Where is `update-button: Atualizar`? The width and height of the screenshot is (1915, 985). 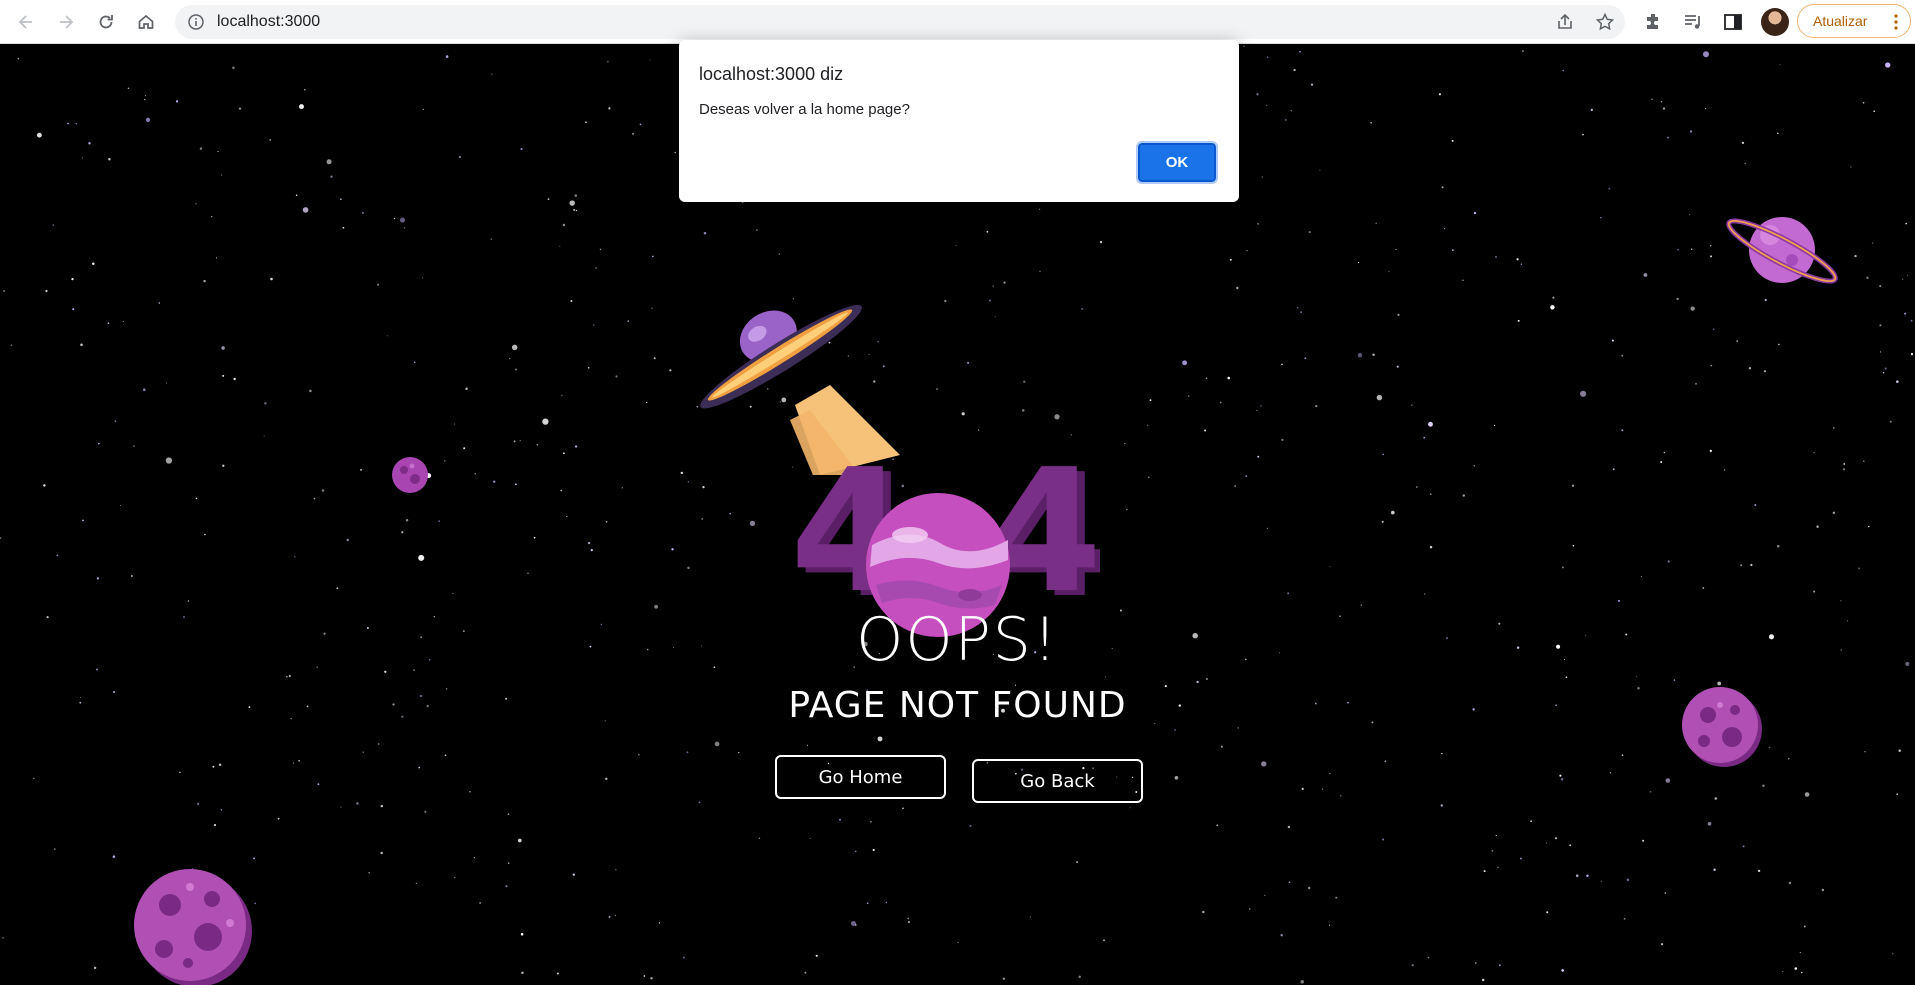 update-button: Atualizar is located at coordinates (1854, 21).